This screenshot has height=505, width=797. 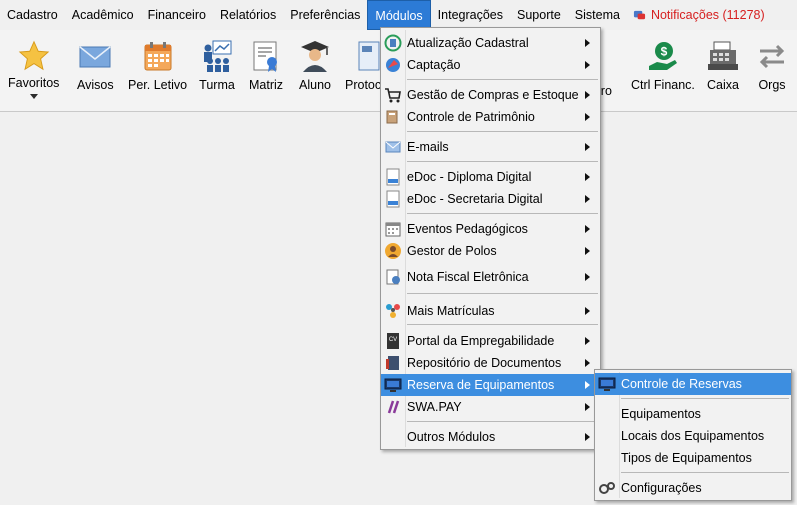 I want to click on matriz-button: Matriz, so click(x=266, y=65).